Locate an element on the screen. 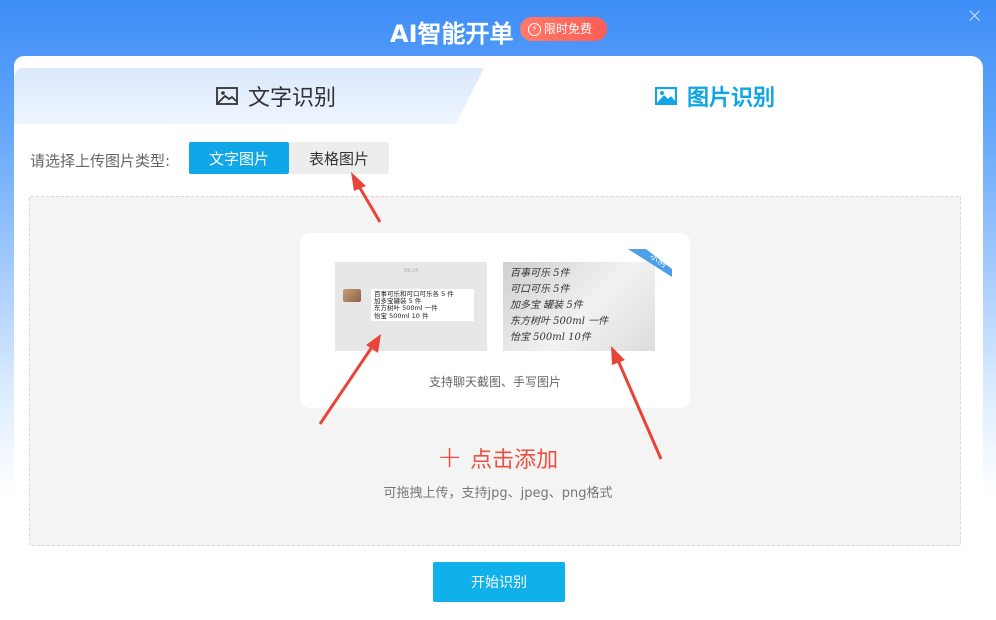 The image size is (996, 620). chat-time: 09:24 is located at coordinates (411, 271).